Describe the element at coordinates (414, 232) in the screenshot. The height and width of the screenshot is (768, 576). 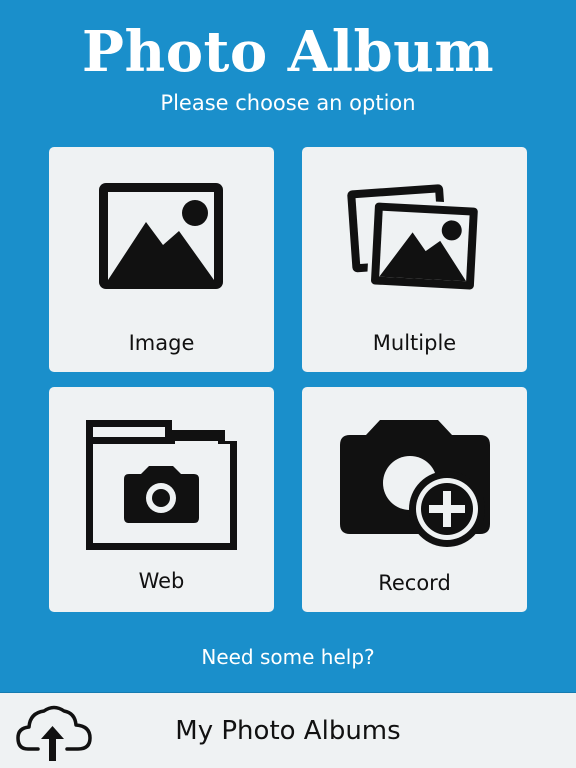
I see `multiple-images-icon` at that location.